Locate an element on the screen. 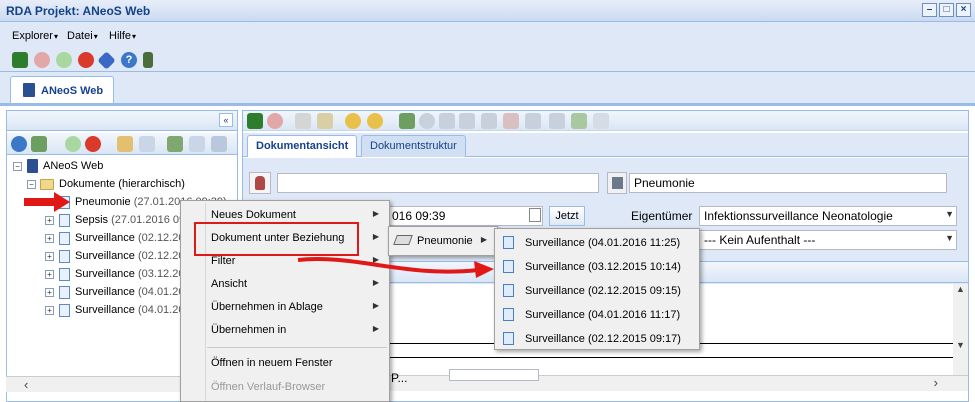 The height and width of the screenshot is (402, 975). fullscreen-icon is located at coordinates (601, 121).